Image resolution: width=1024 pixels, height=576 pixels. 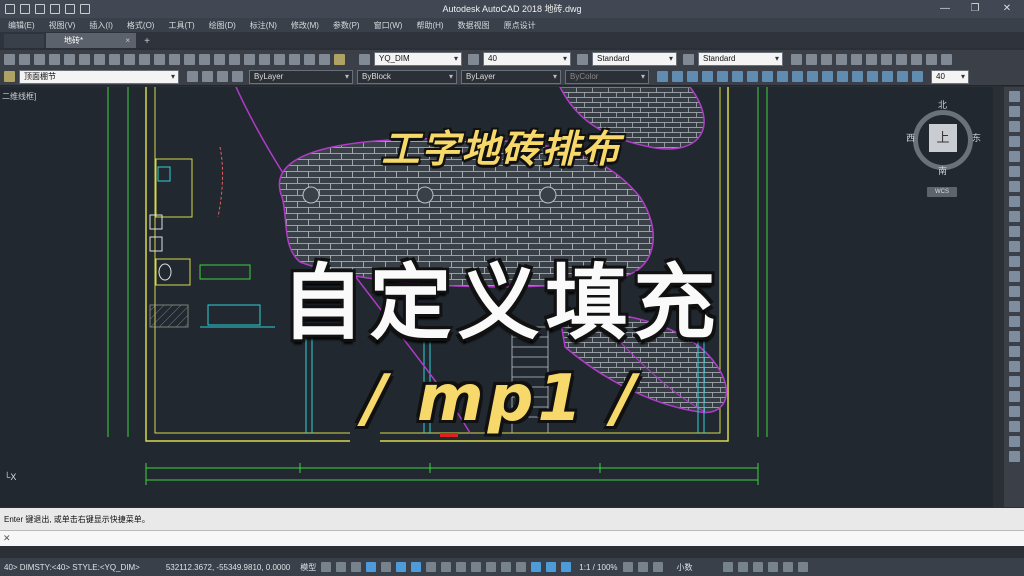 I want to click on dim-scale-select: 40, so click(x=527, y=59).